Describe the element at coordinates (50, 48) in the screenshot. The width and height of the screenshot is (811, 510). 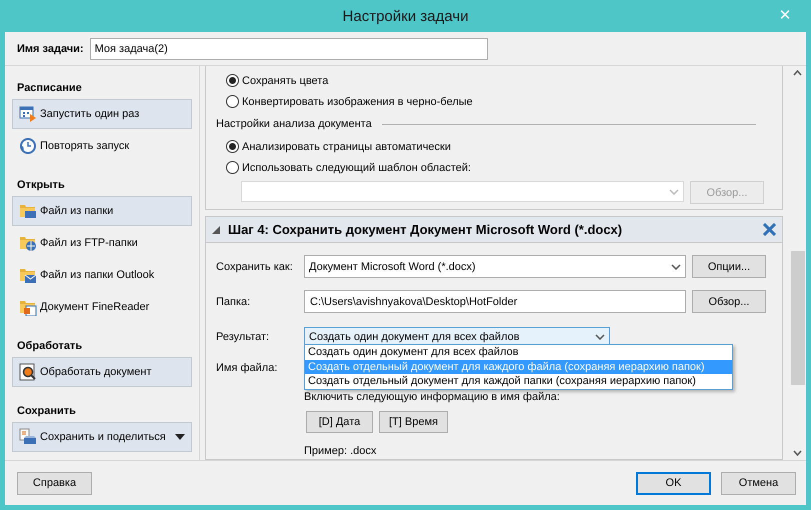
I see `task-name-label: Имя задачи:` at that location.